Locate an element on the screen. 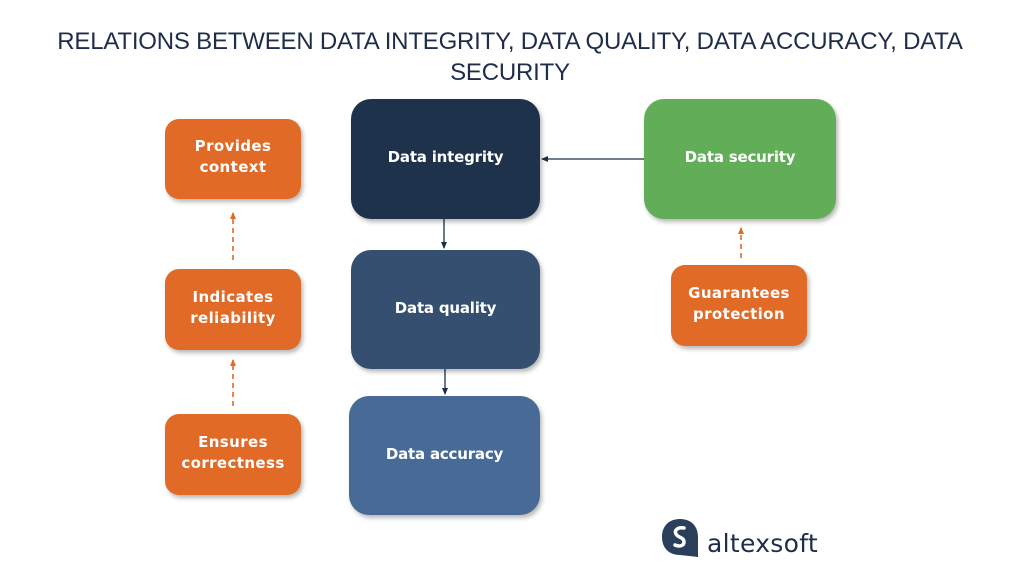 This screenshot has height=576, width=1024. node-label-line: Guarantees is located at coordinates (739, 292).